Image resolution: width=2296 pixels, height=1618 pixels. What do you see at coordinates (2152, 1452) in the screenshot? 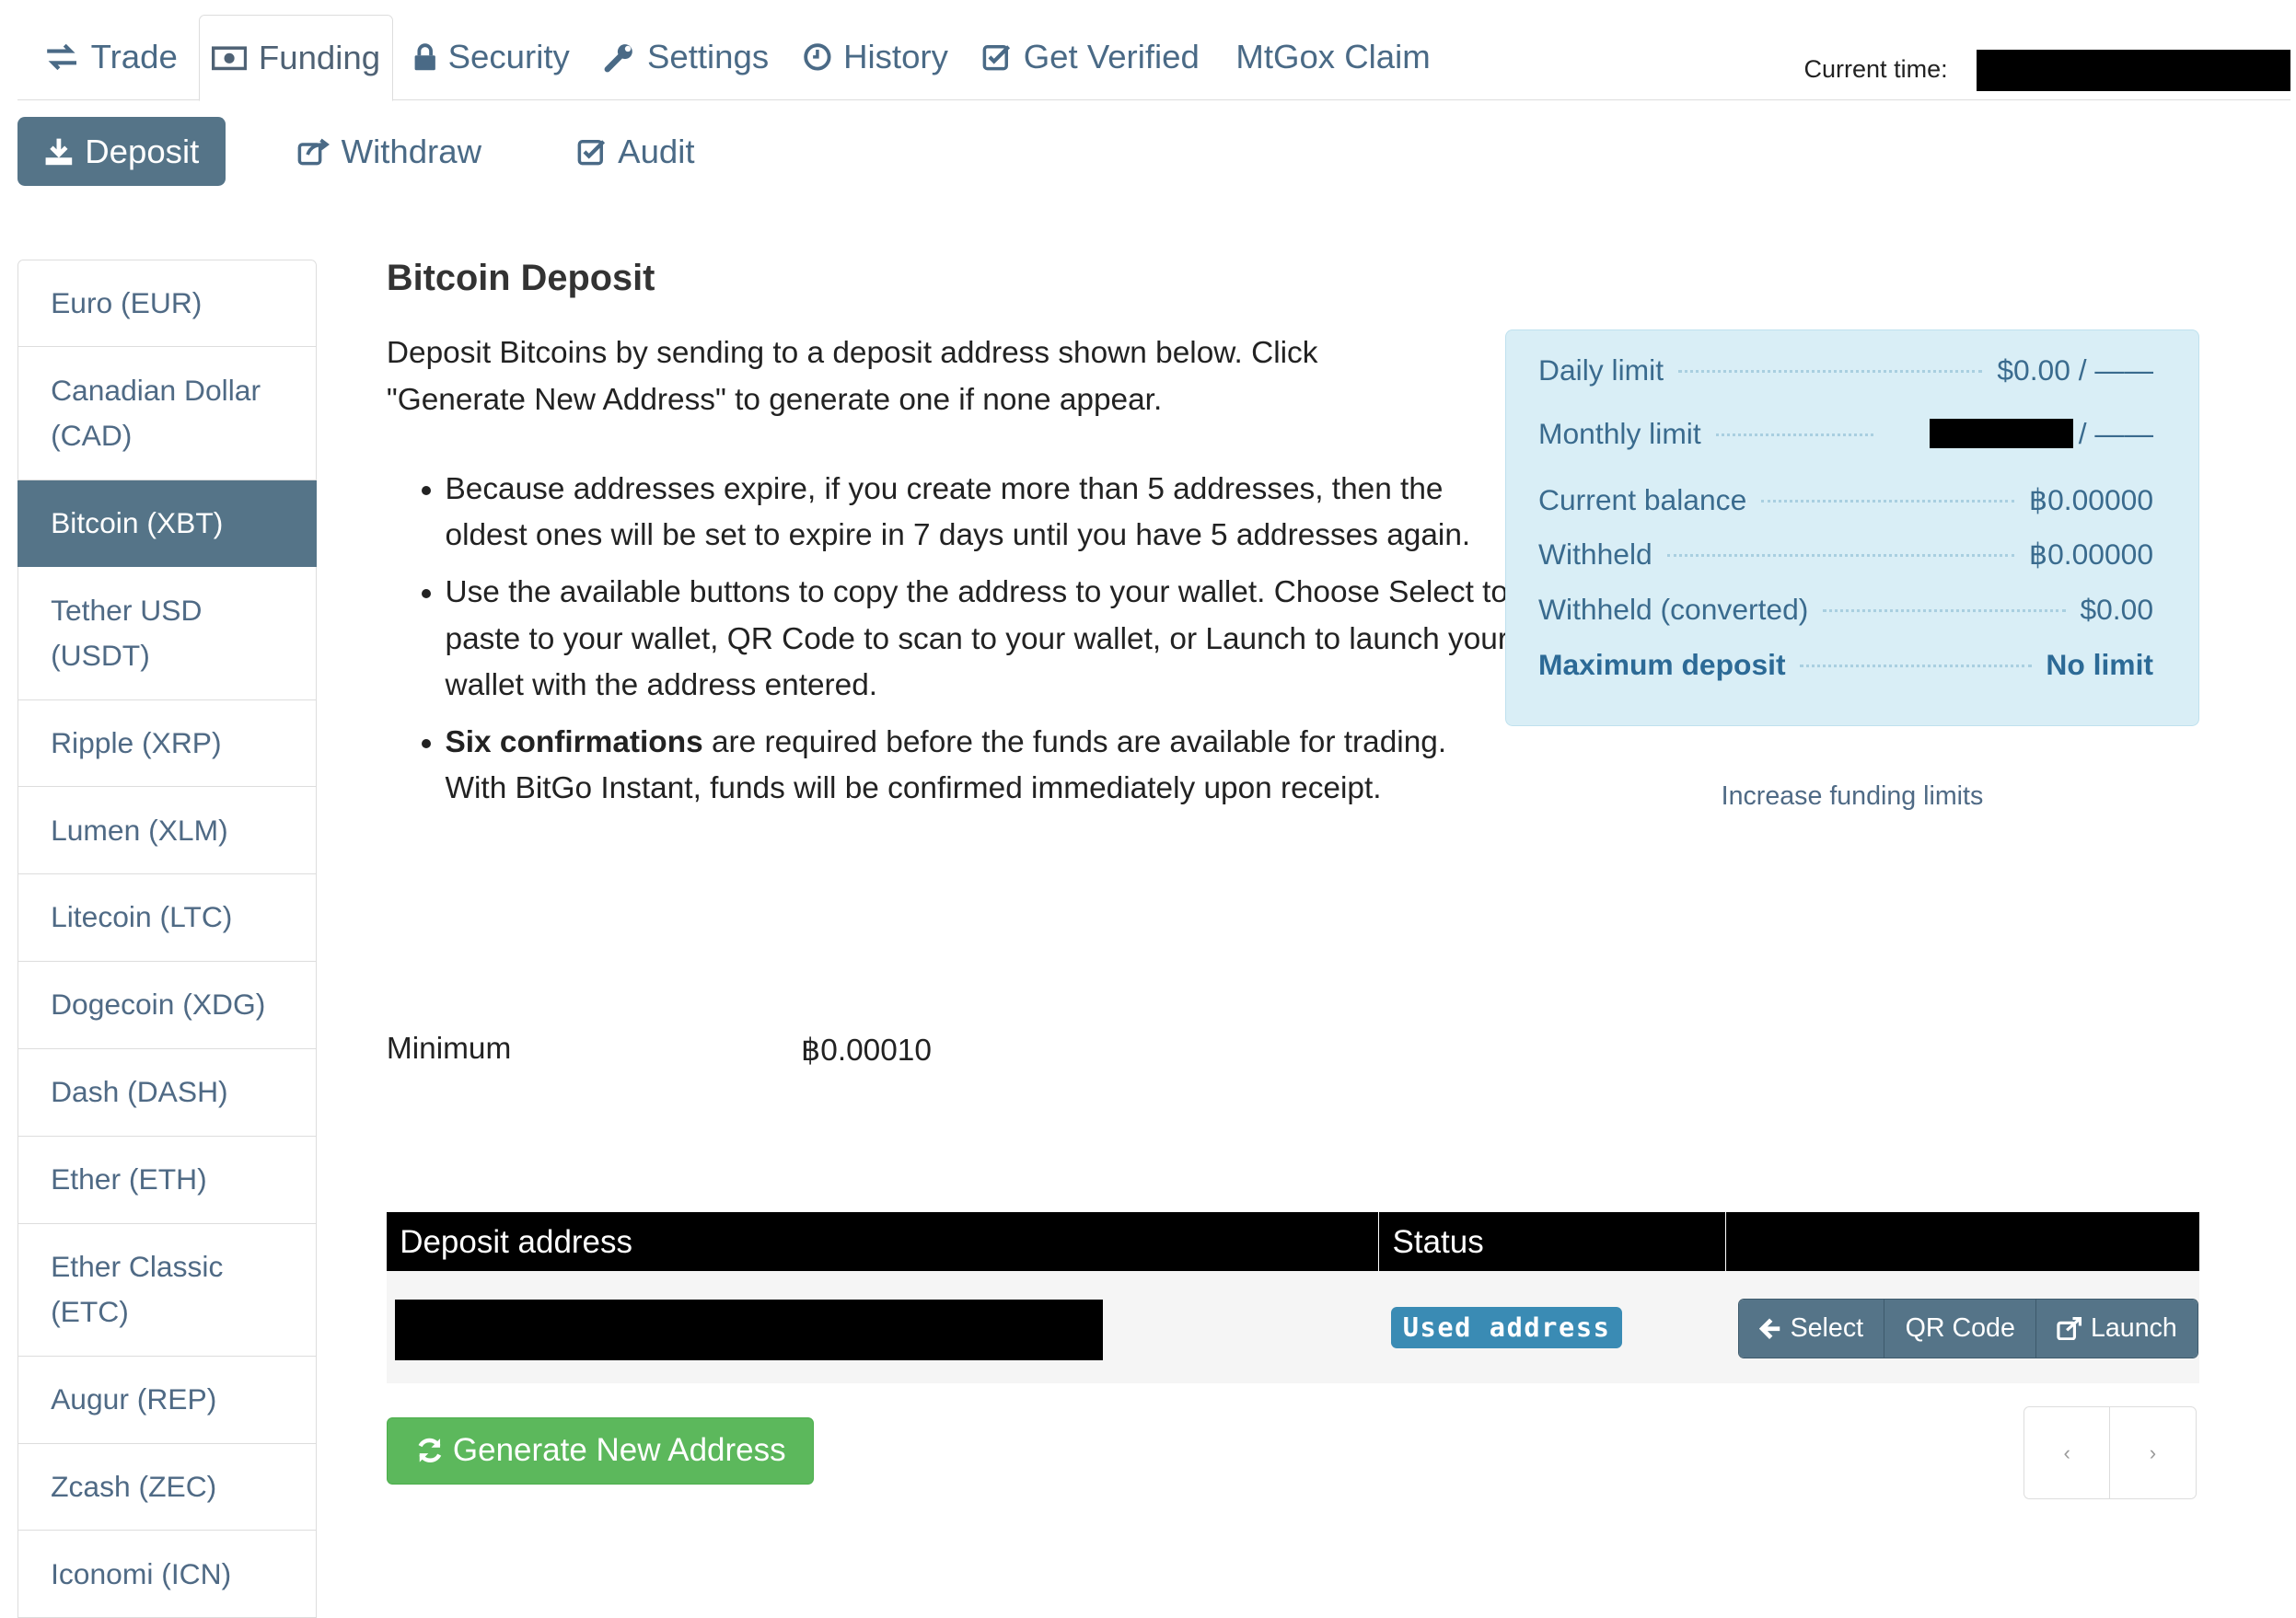
I see `pager-next-button: ›` at bounding box center [2152, 1452].